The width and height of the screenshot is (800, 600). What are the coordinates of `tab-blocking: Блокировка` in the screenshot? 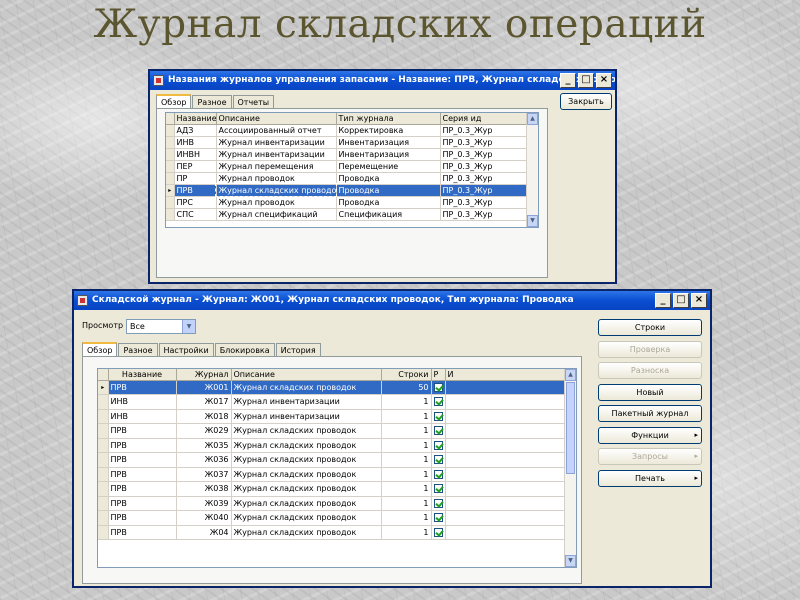 It's located at (244, 349).